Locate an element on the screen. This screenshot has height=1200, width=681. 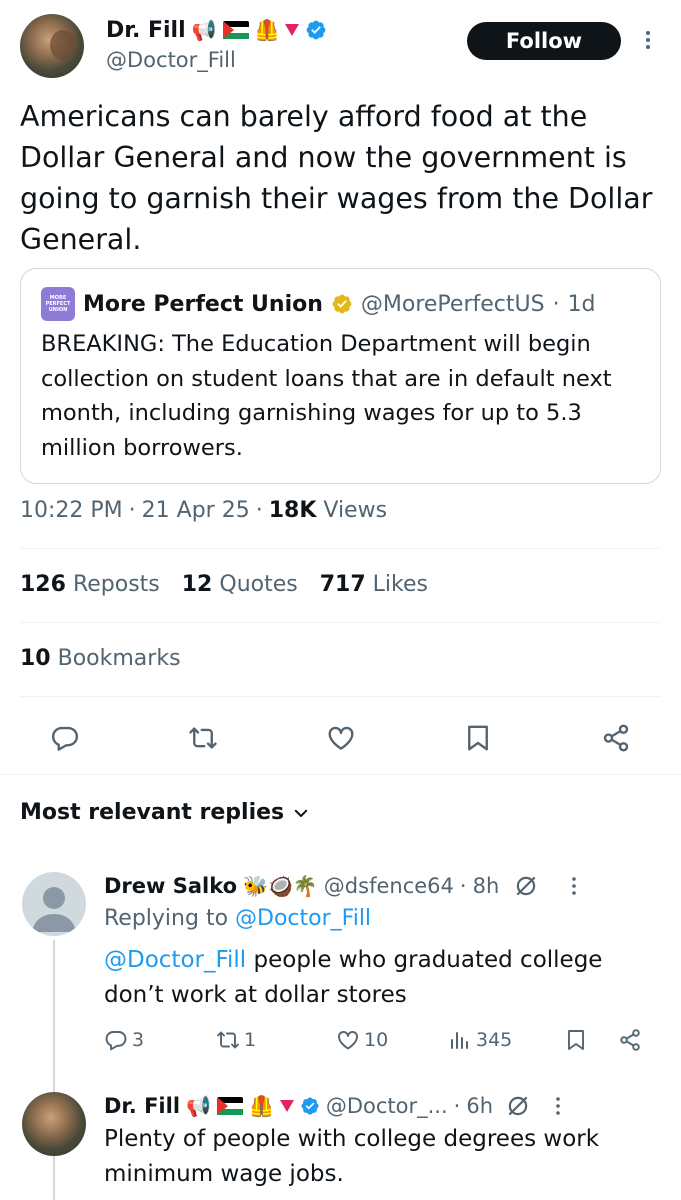
bookmarks-stat: 10 Bookmarks is located at coordinates (100, 658).